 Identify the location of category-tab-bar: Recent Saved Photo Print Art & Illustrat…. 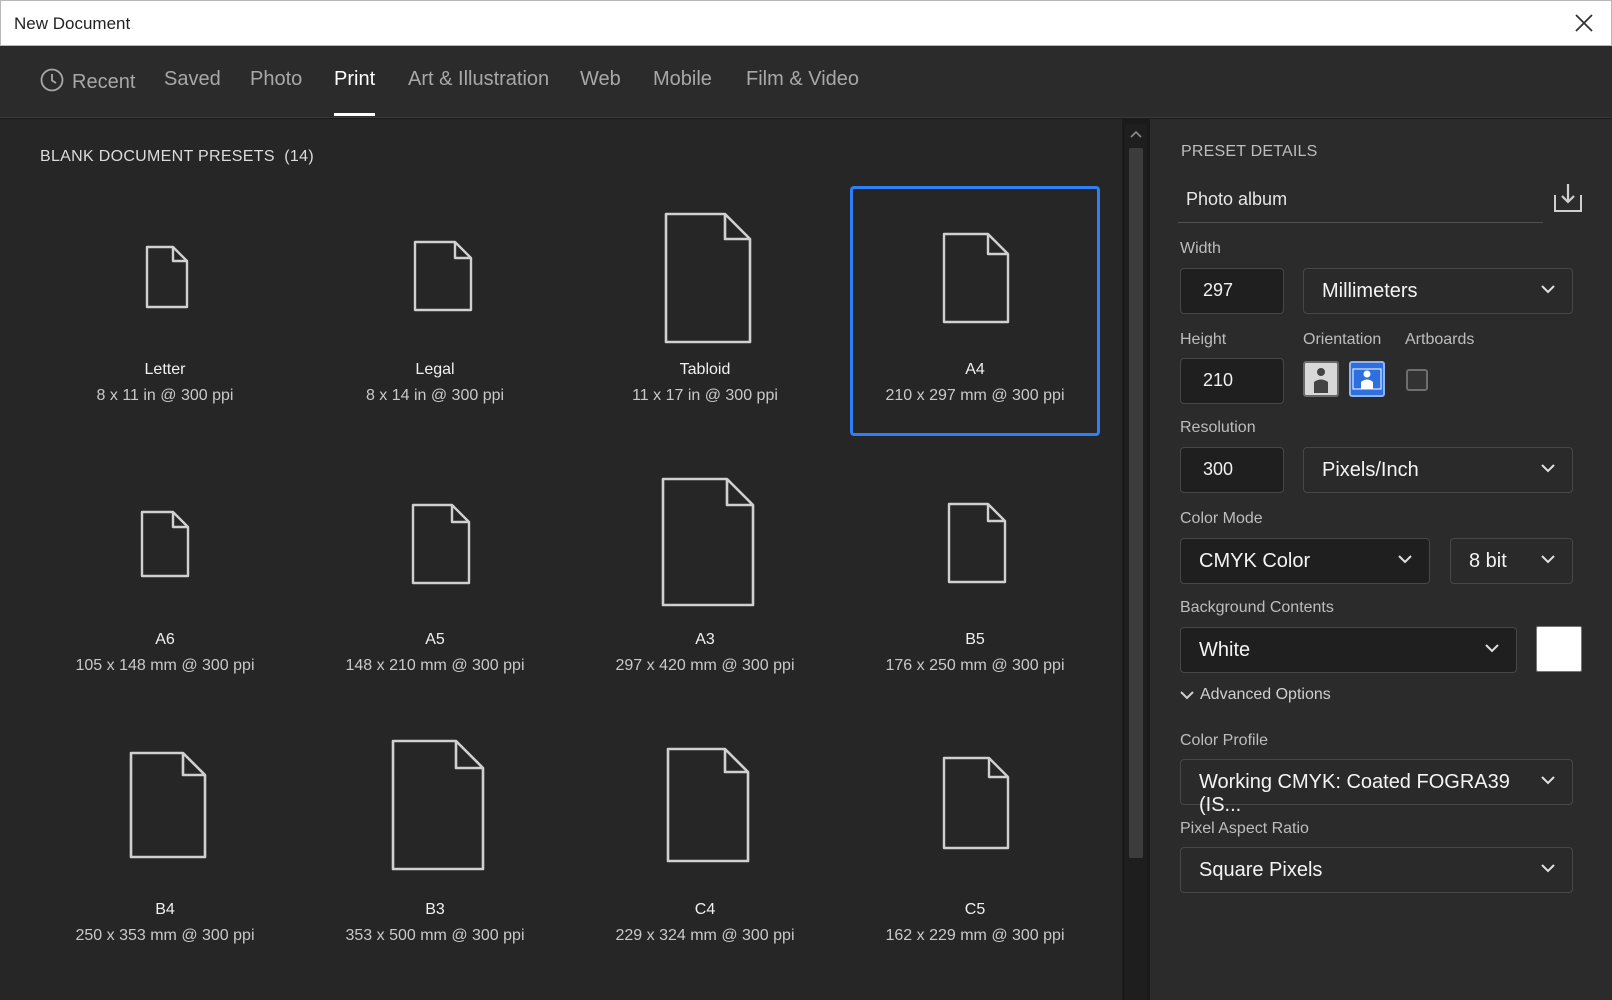
(806, 82).